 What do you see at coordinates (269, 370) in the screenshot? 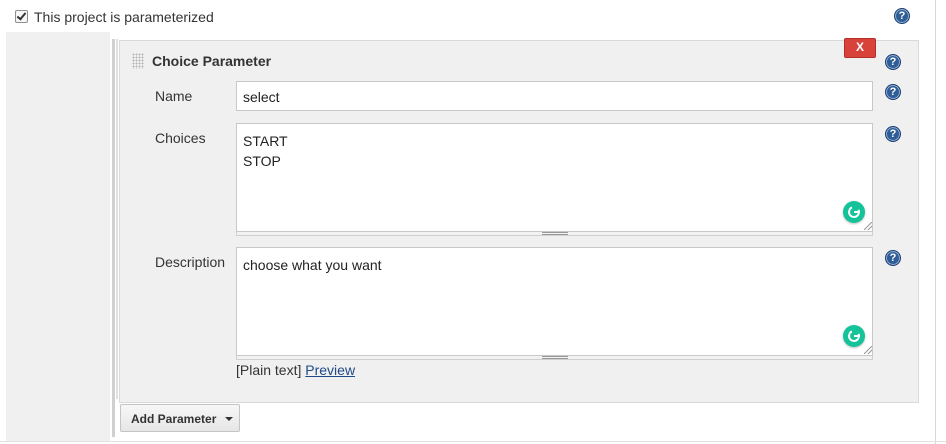
I see `plain-text-label: [Plain text]` at bounding box center [269, 370].